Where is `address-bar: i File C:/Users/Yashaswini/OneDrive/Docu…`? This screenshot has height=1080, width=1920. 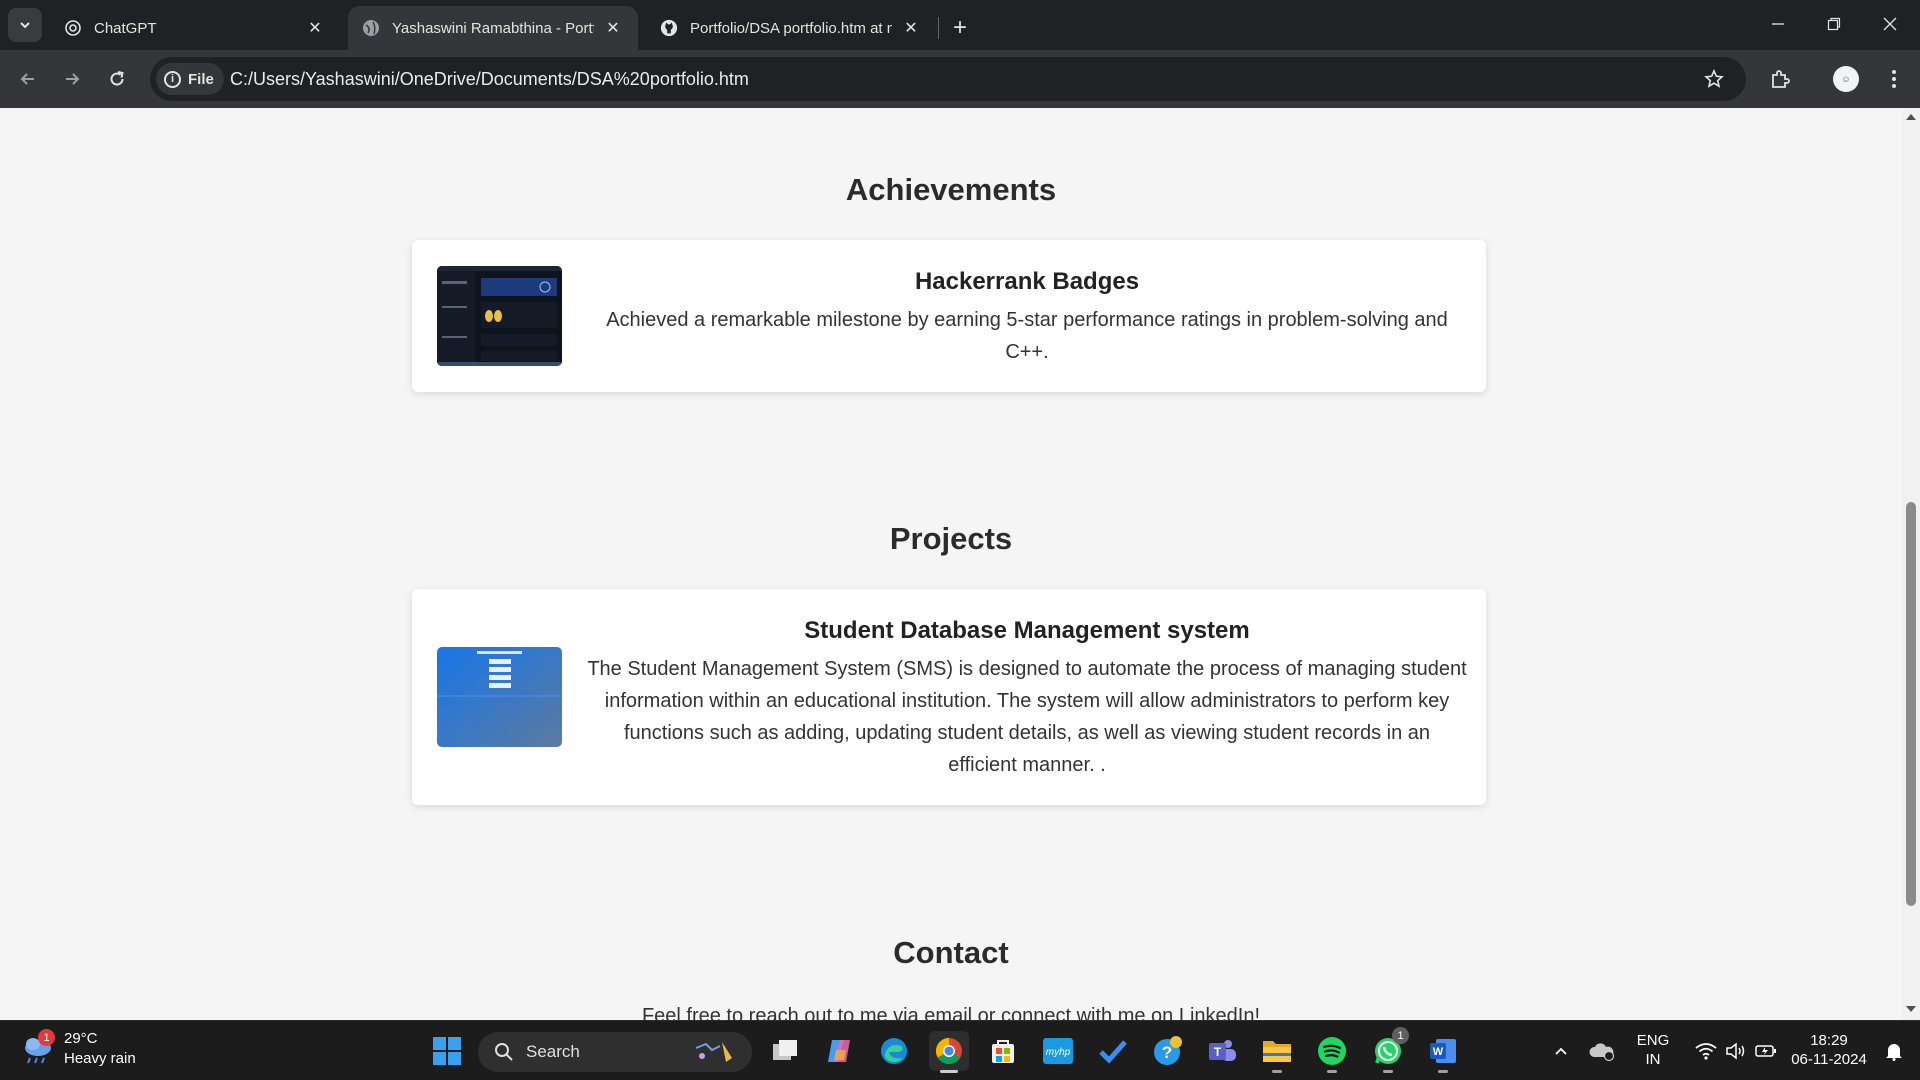
address-bar: i File C:/Users/Yashaswini/OneDrive/Docu… is located at coordinates (948, 79).